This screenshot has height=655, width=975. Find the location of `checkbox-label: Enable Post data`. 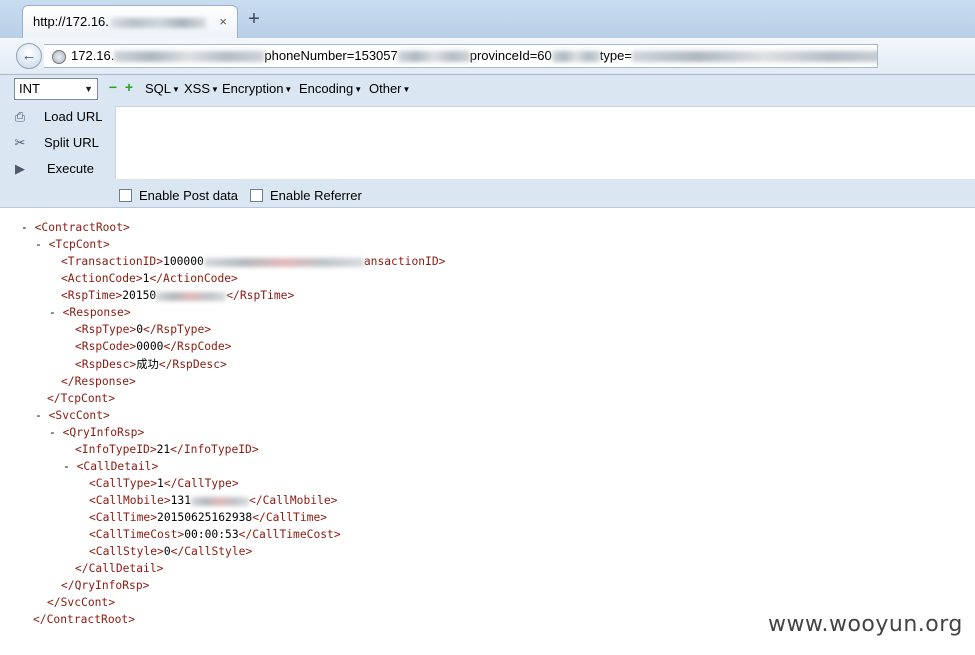

checkbox-label: Enable Post data is located at coordinates (189, 195).